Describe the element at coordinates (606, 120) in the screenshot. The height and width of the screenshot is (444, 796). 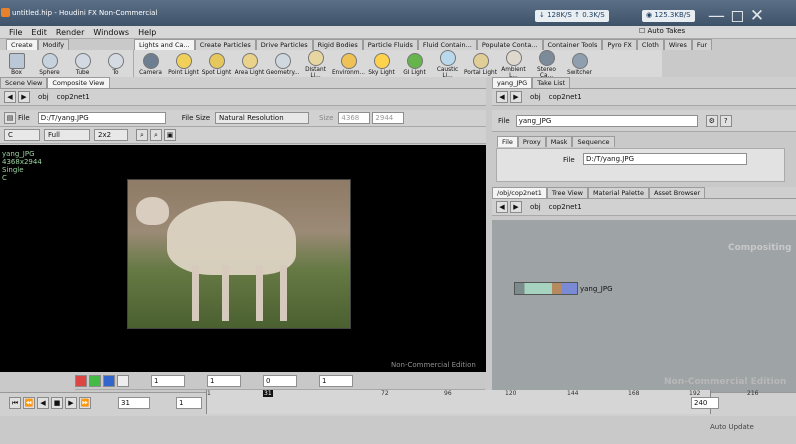
I see `node-name-field: yang_JPG` at that location.